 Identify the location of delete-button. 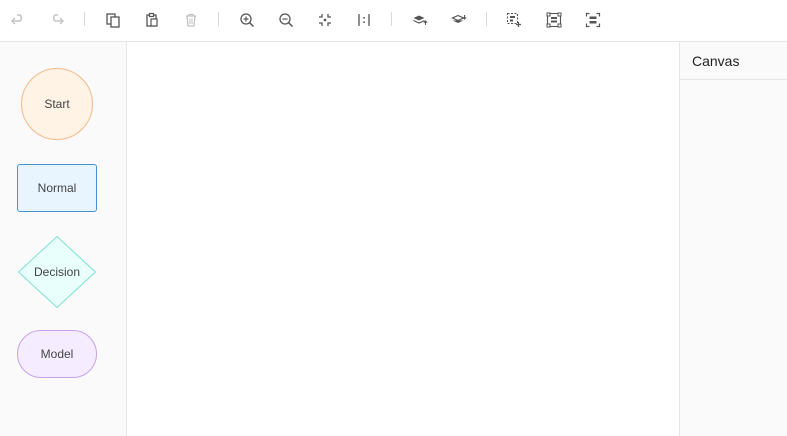
(191, 20).